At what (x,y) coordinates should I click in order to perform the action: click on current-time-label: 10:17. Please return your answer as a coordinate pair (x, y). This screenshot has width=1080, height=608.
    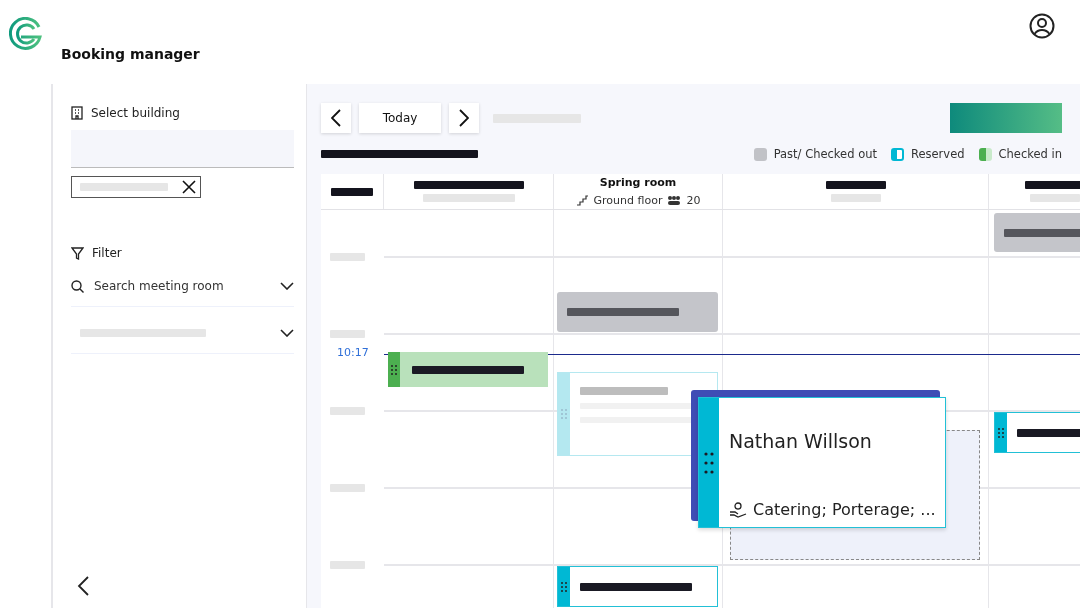
    Looking at the image, I should click on (353, 352).